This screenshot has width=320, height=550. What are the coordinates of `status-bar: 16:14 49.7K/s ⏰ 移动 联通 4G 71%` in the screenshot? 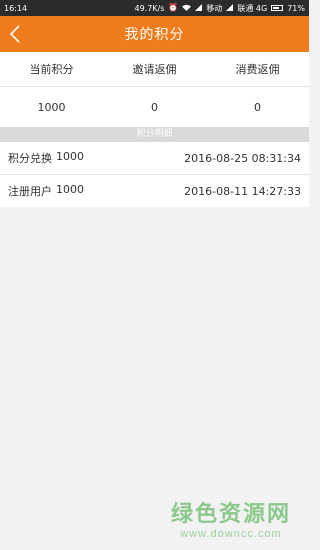 It's located at (154, 8).